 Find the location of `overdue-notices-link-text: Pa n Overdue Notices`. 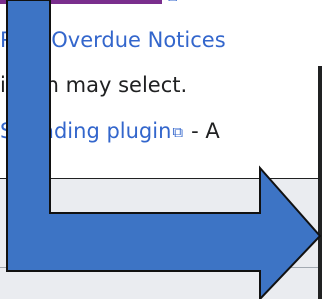

overdue-notices-link-text: Pa n Overdue Notices is located at coordinates (113, 40).